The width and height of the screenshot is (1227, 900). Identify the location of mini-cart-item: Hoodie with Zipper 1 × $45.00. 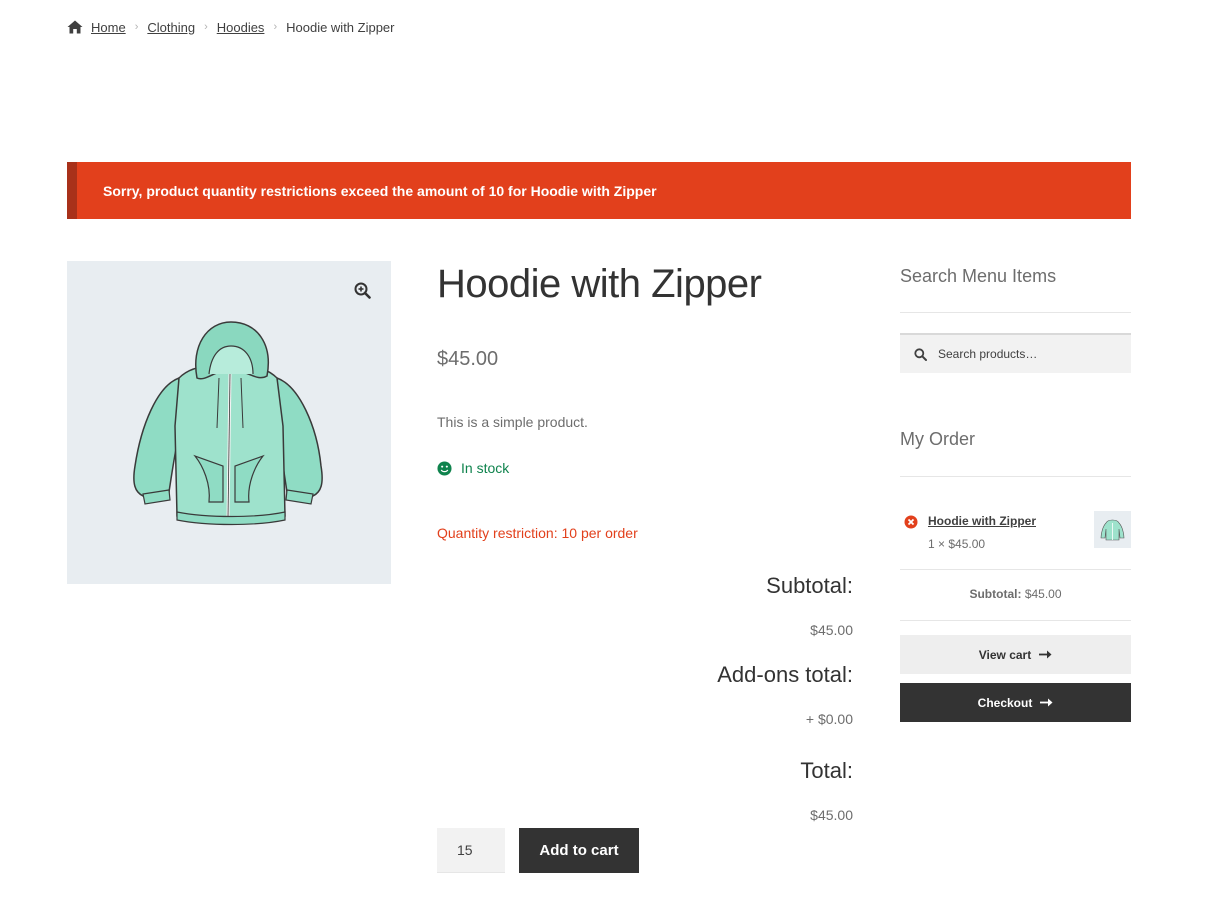
(1015, 531).